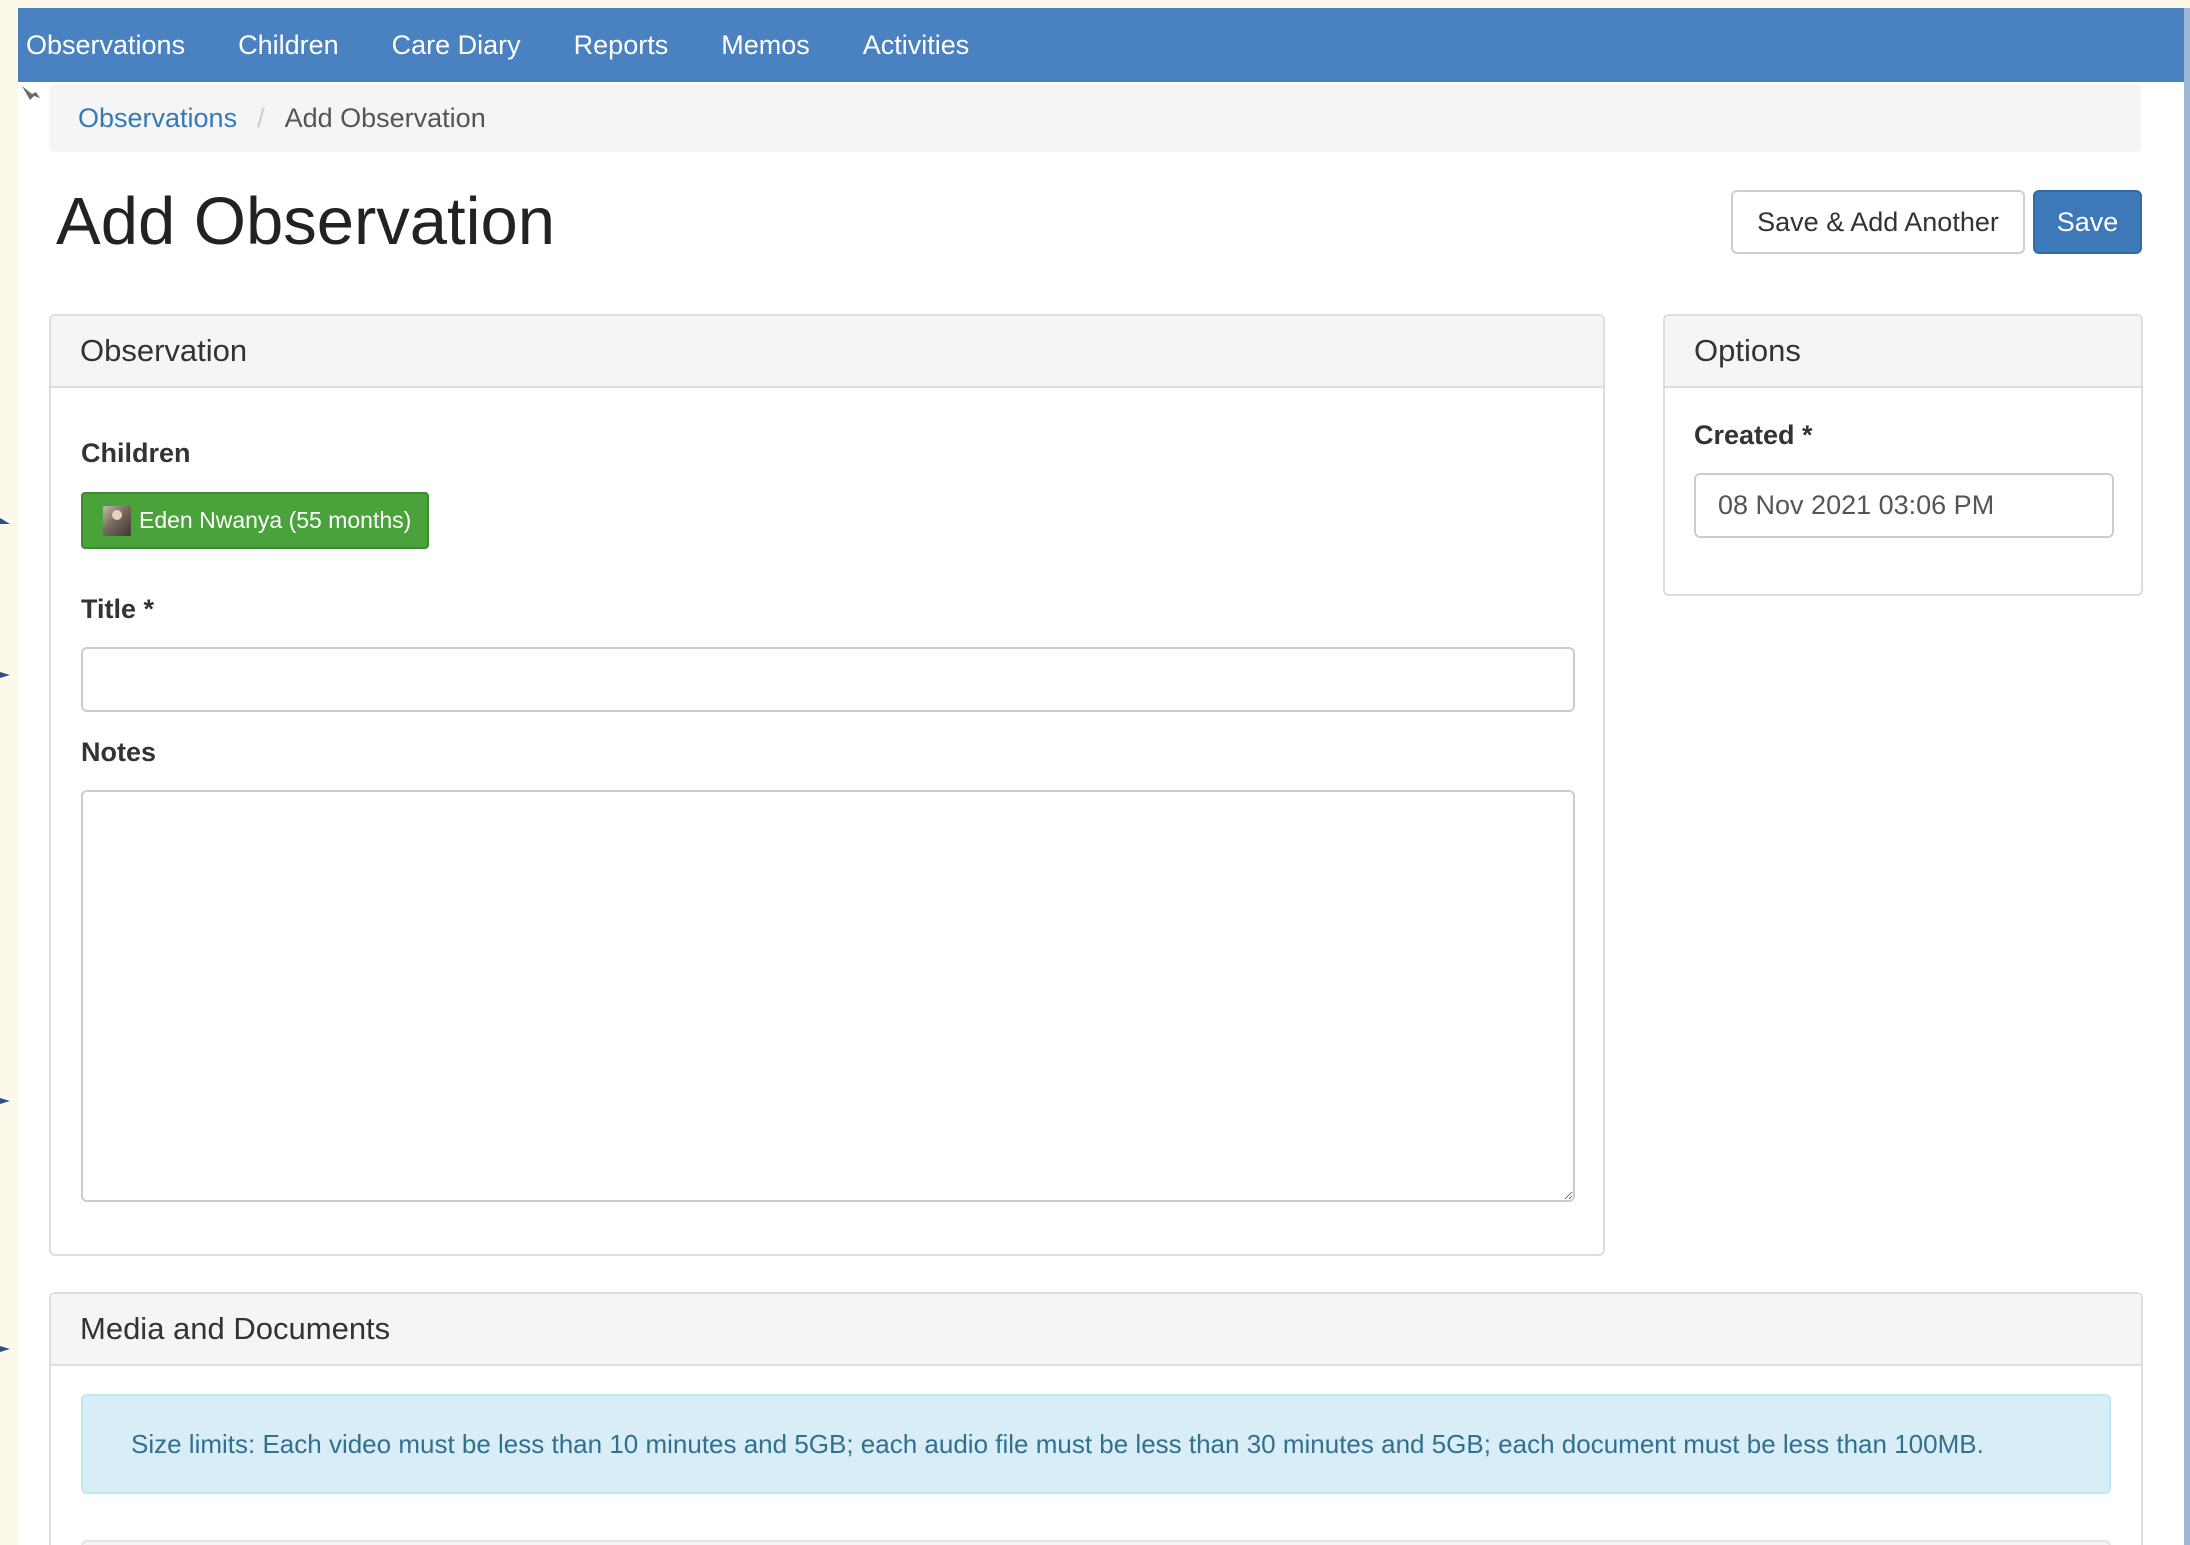 Image resolution: width=2190 pixels, height=1545 pixels. I want to click on options-panel: Options Created * 08 Nov 2021 03:06 PM, so click(1903, 455).